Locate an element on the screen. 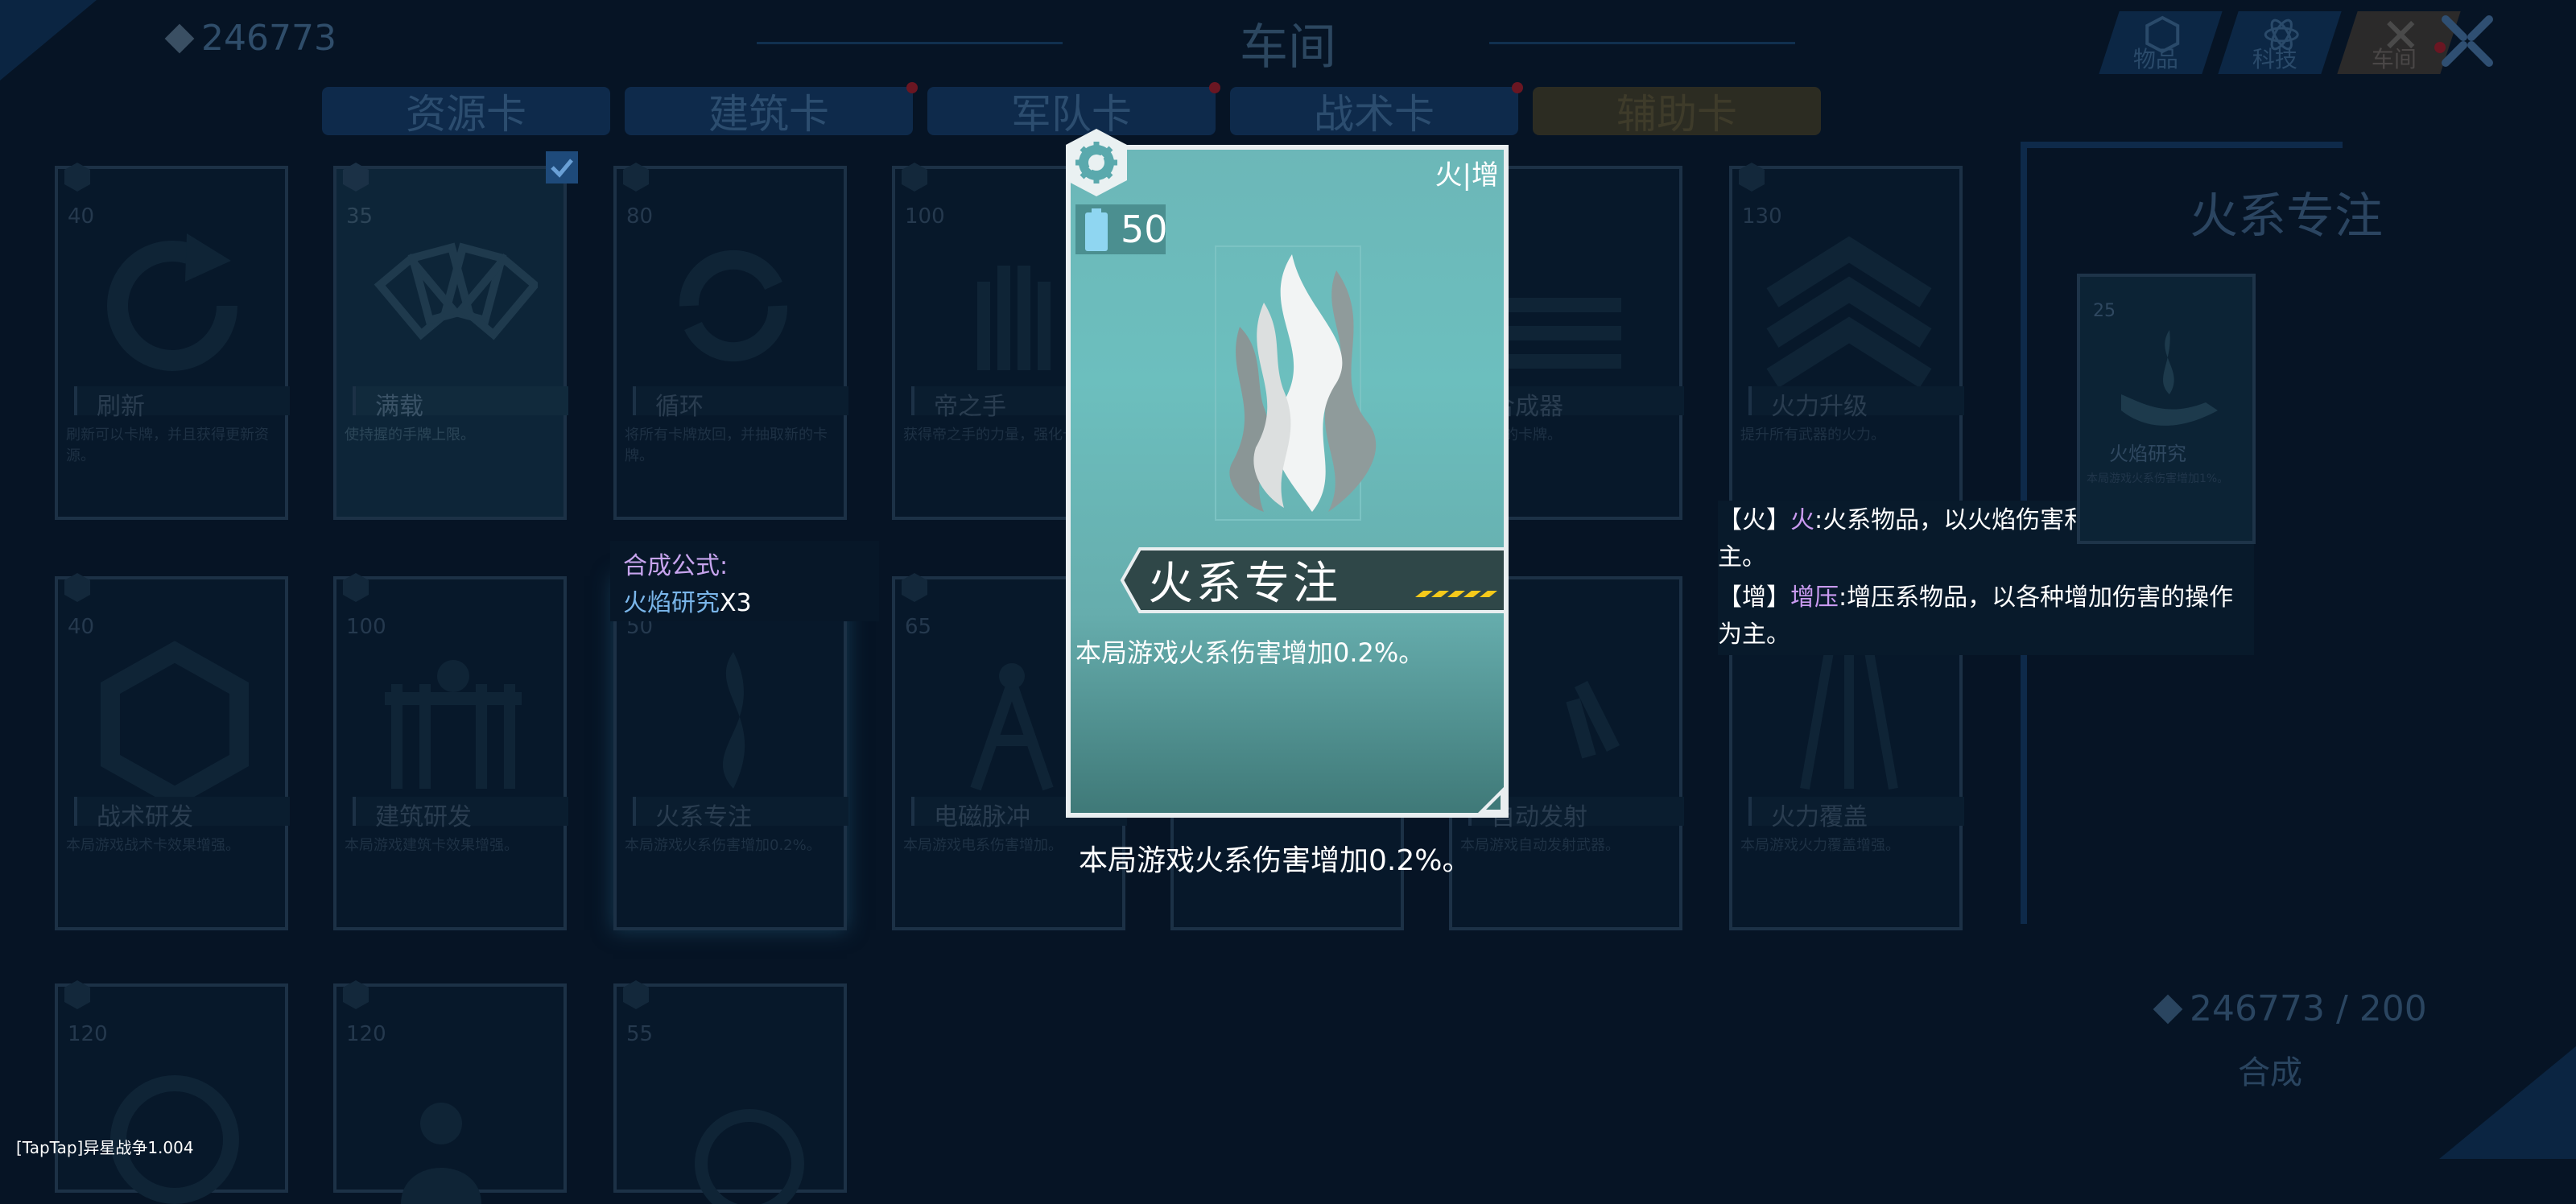 The height and width of the screenshot is (1204, 2576). missiles-icon is located at coordinates (1593, 719).